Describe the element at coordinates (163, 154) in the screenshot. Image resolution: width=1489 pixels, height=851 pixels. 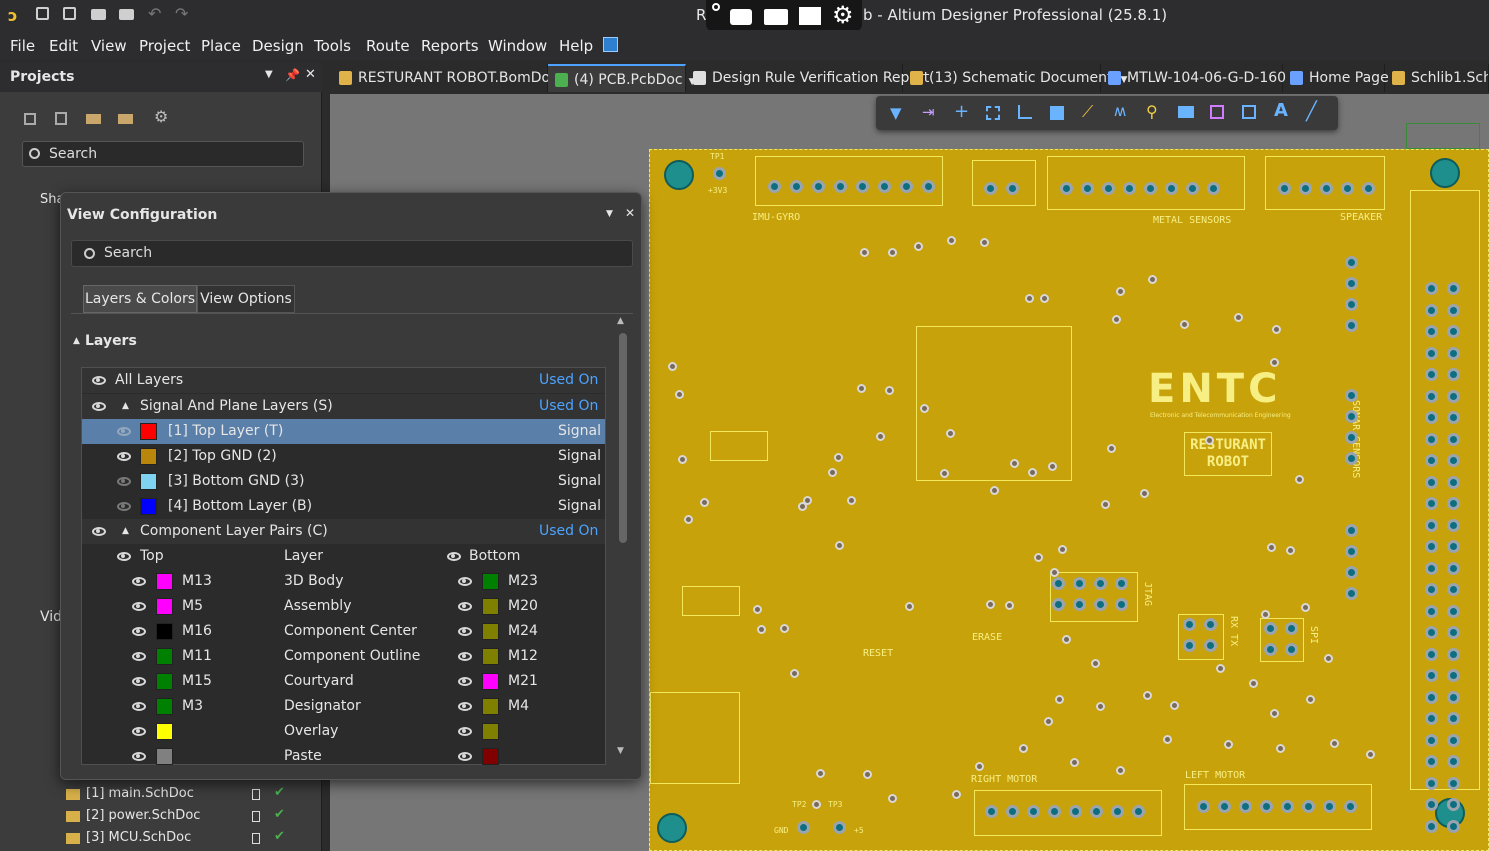
I see `projects-search: Search` at that location.